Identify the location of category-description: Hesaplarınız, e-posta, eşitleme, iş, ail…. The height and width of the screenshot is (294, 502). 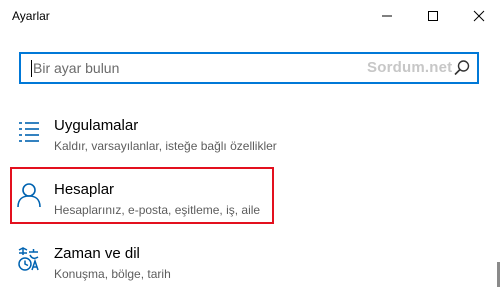
(157, 210).